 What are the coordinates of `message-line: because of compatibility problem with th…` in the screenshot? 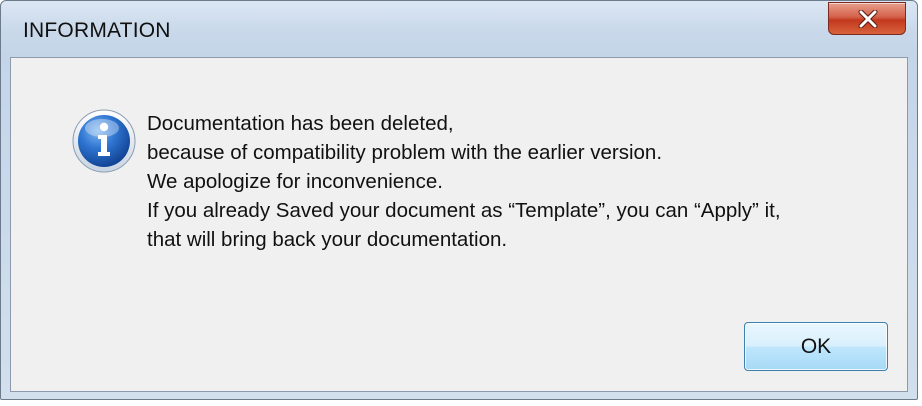 It's located at (405, 152).